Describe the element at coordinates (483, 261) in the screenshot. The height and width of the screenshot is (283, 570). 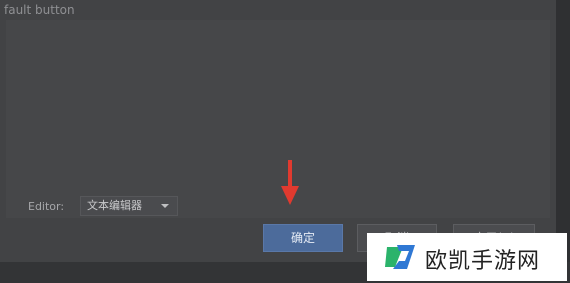
I see `watermark-text: 欧凯手游网` at that location.